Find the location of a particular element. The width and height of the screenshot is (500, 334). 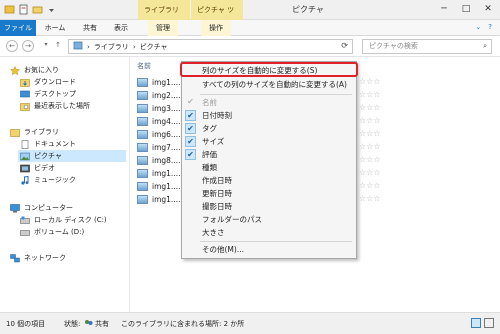

library-locations: このライブラリに含まれる場所: 2 か所 is located at coordinates (183, 324).